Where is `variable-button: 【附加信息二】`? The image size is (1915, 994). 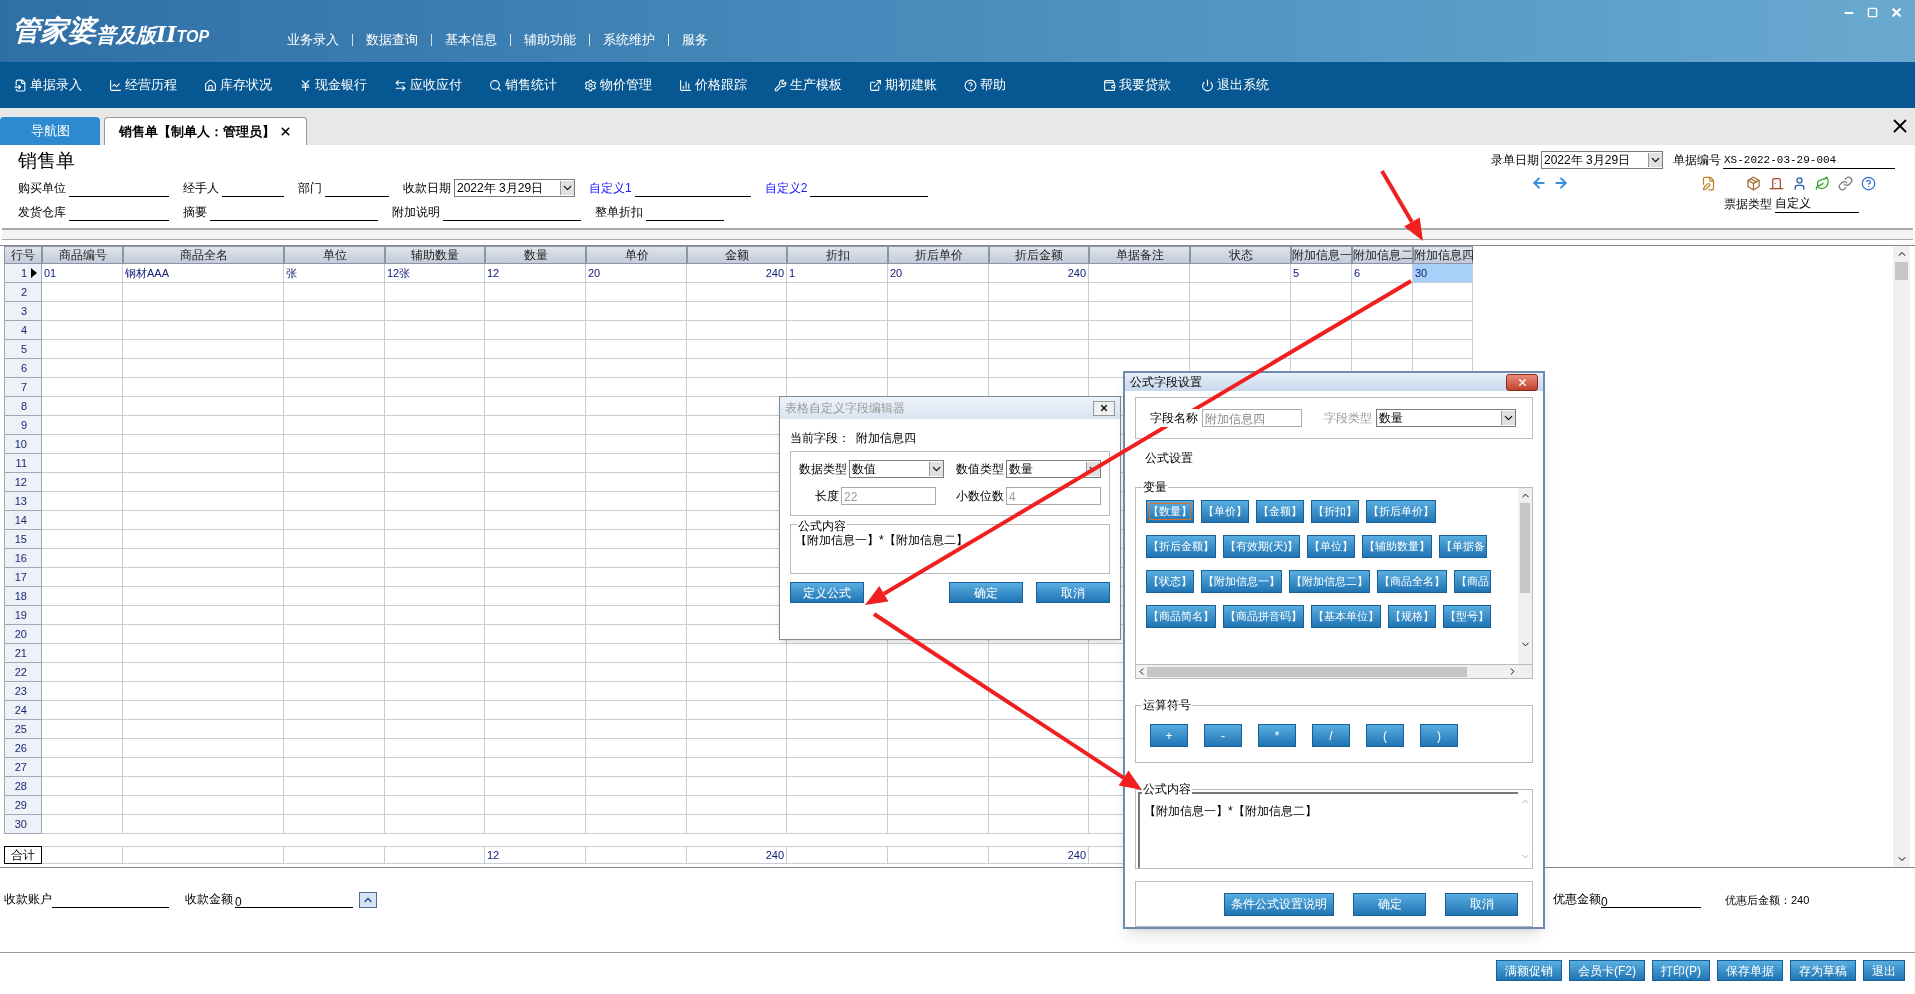 variable-button: 【附加信息二】 is located at coordinates (1329, 581).